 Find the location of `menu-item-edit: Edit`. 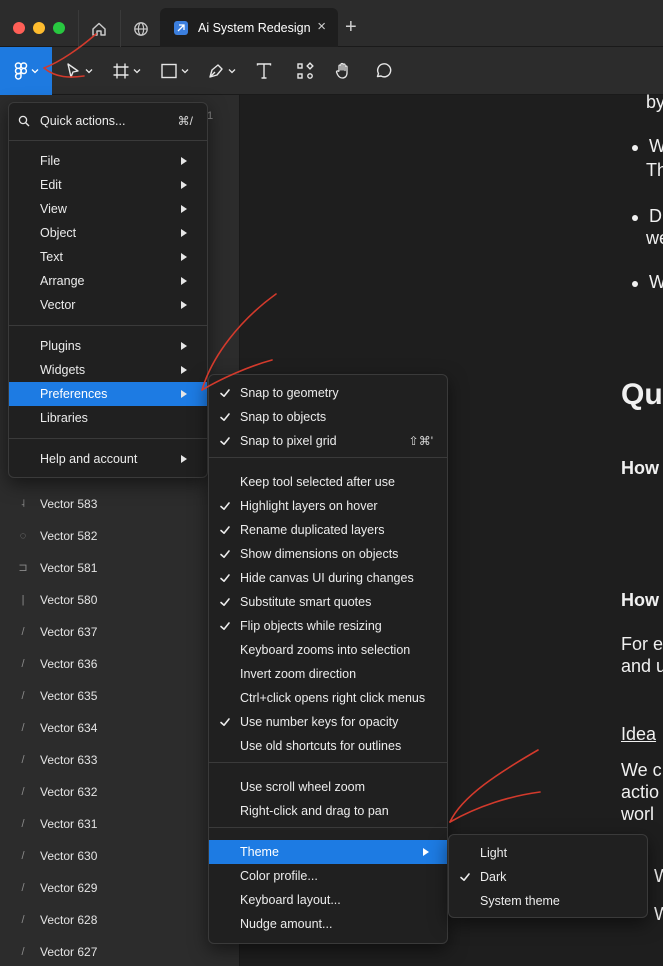

menu-item-edit: Edit is located at coordinates (108, 185).